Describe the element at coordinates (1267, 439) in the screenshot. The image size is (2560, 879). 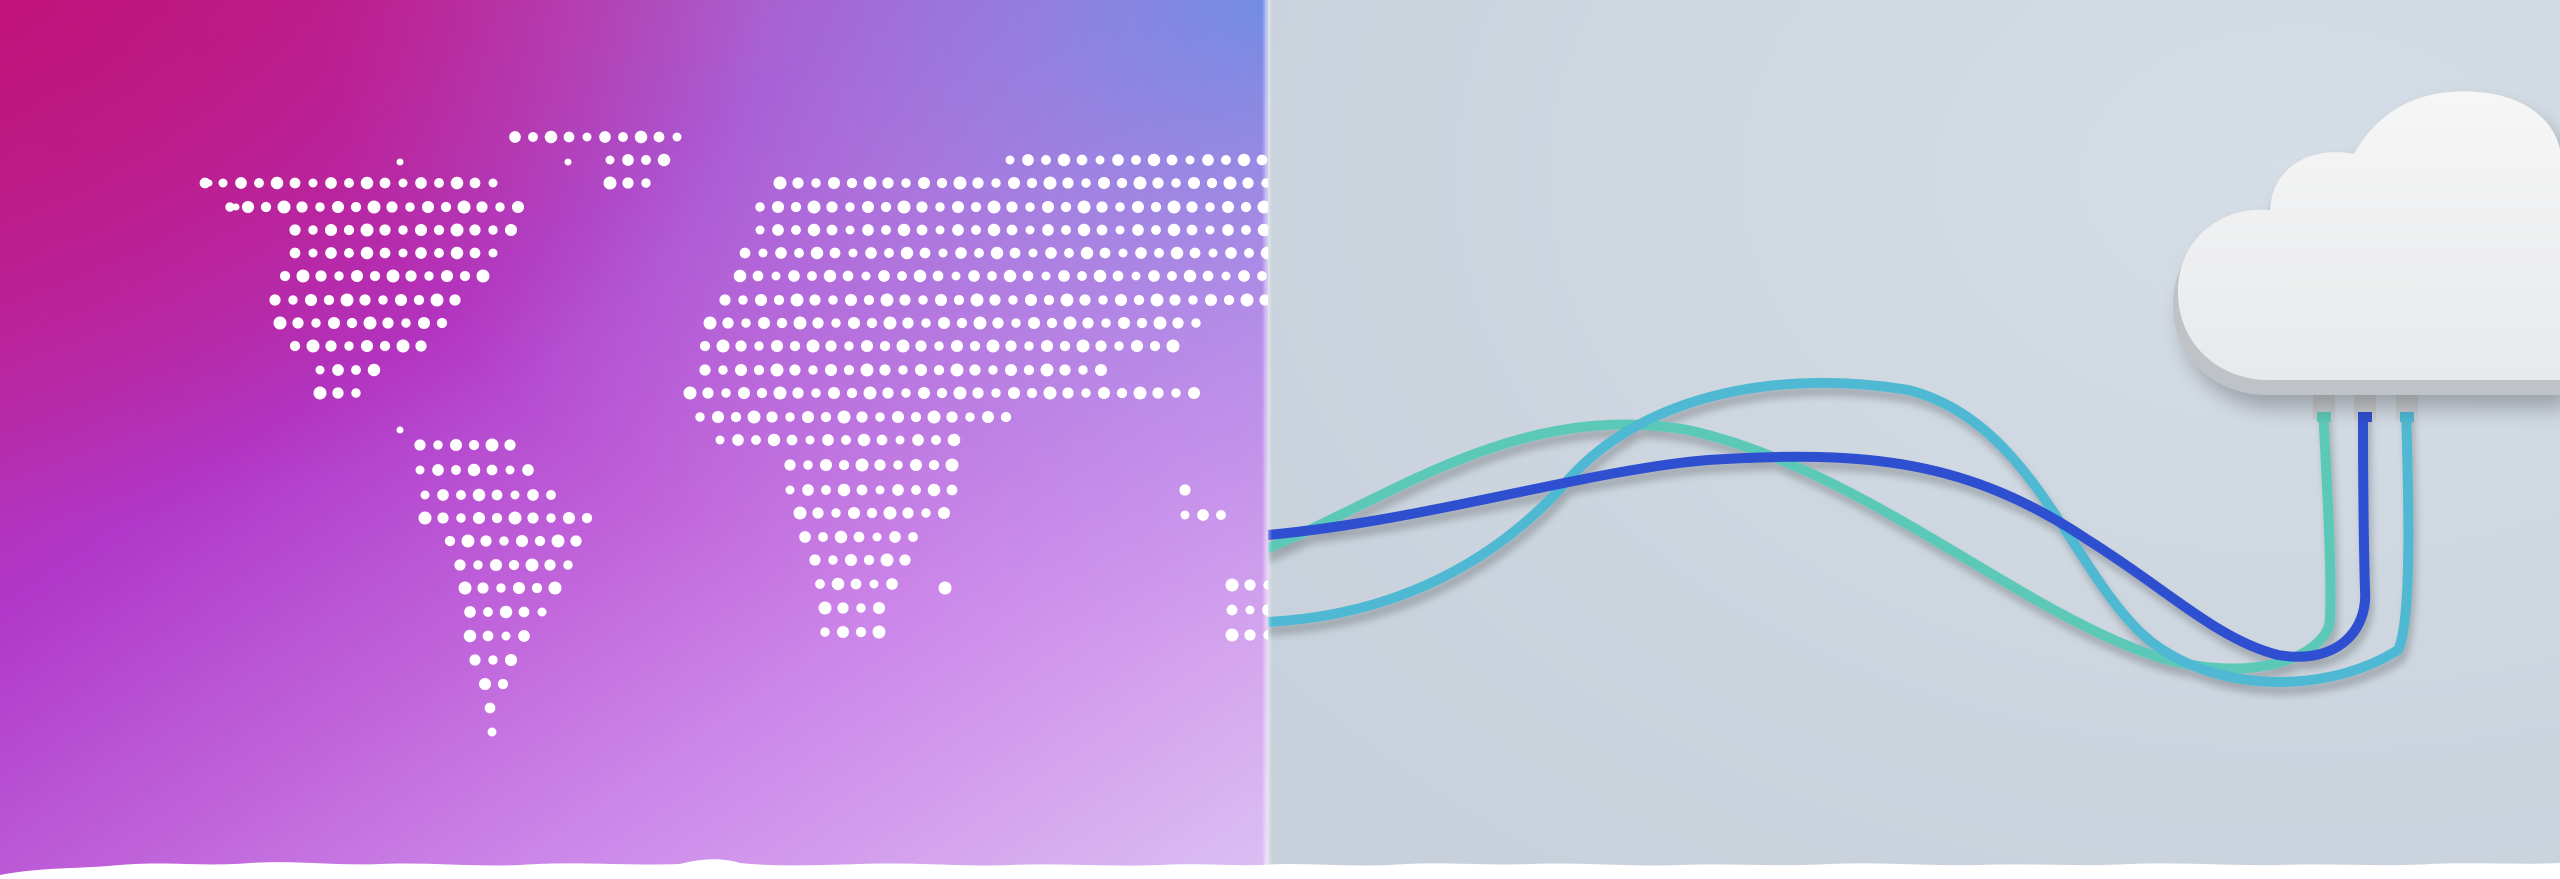
I see `panel-seam` at that location.